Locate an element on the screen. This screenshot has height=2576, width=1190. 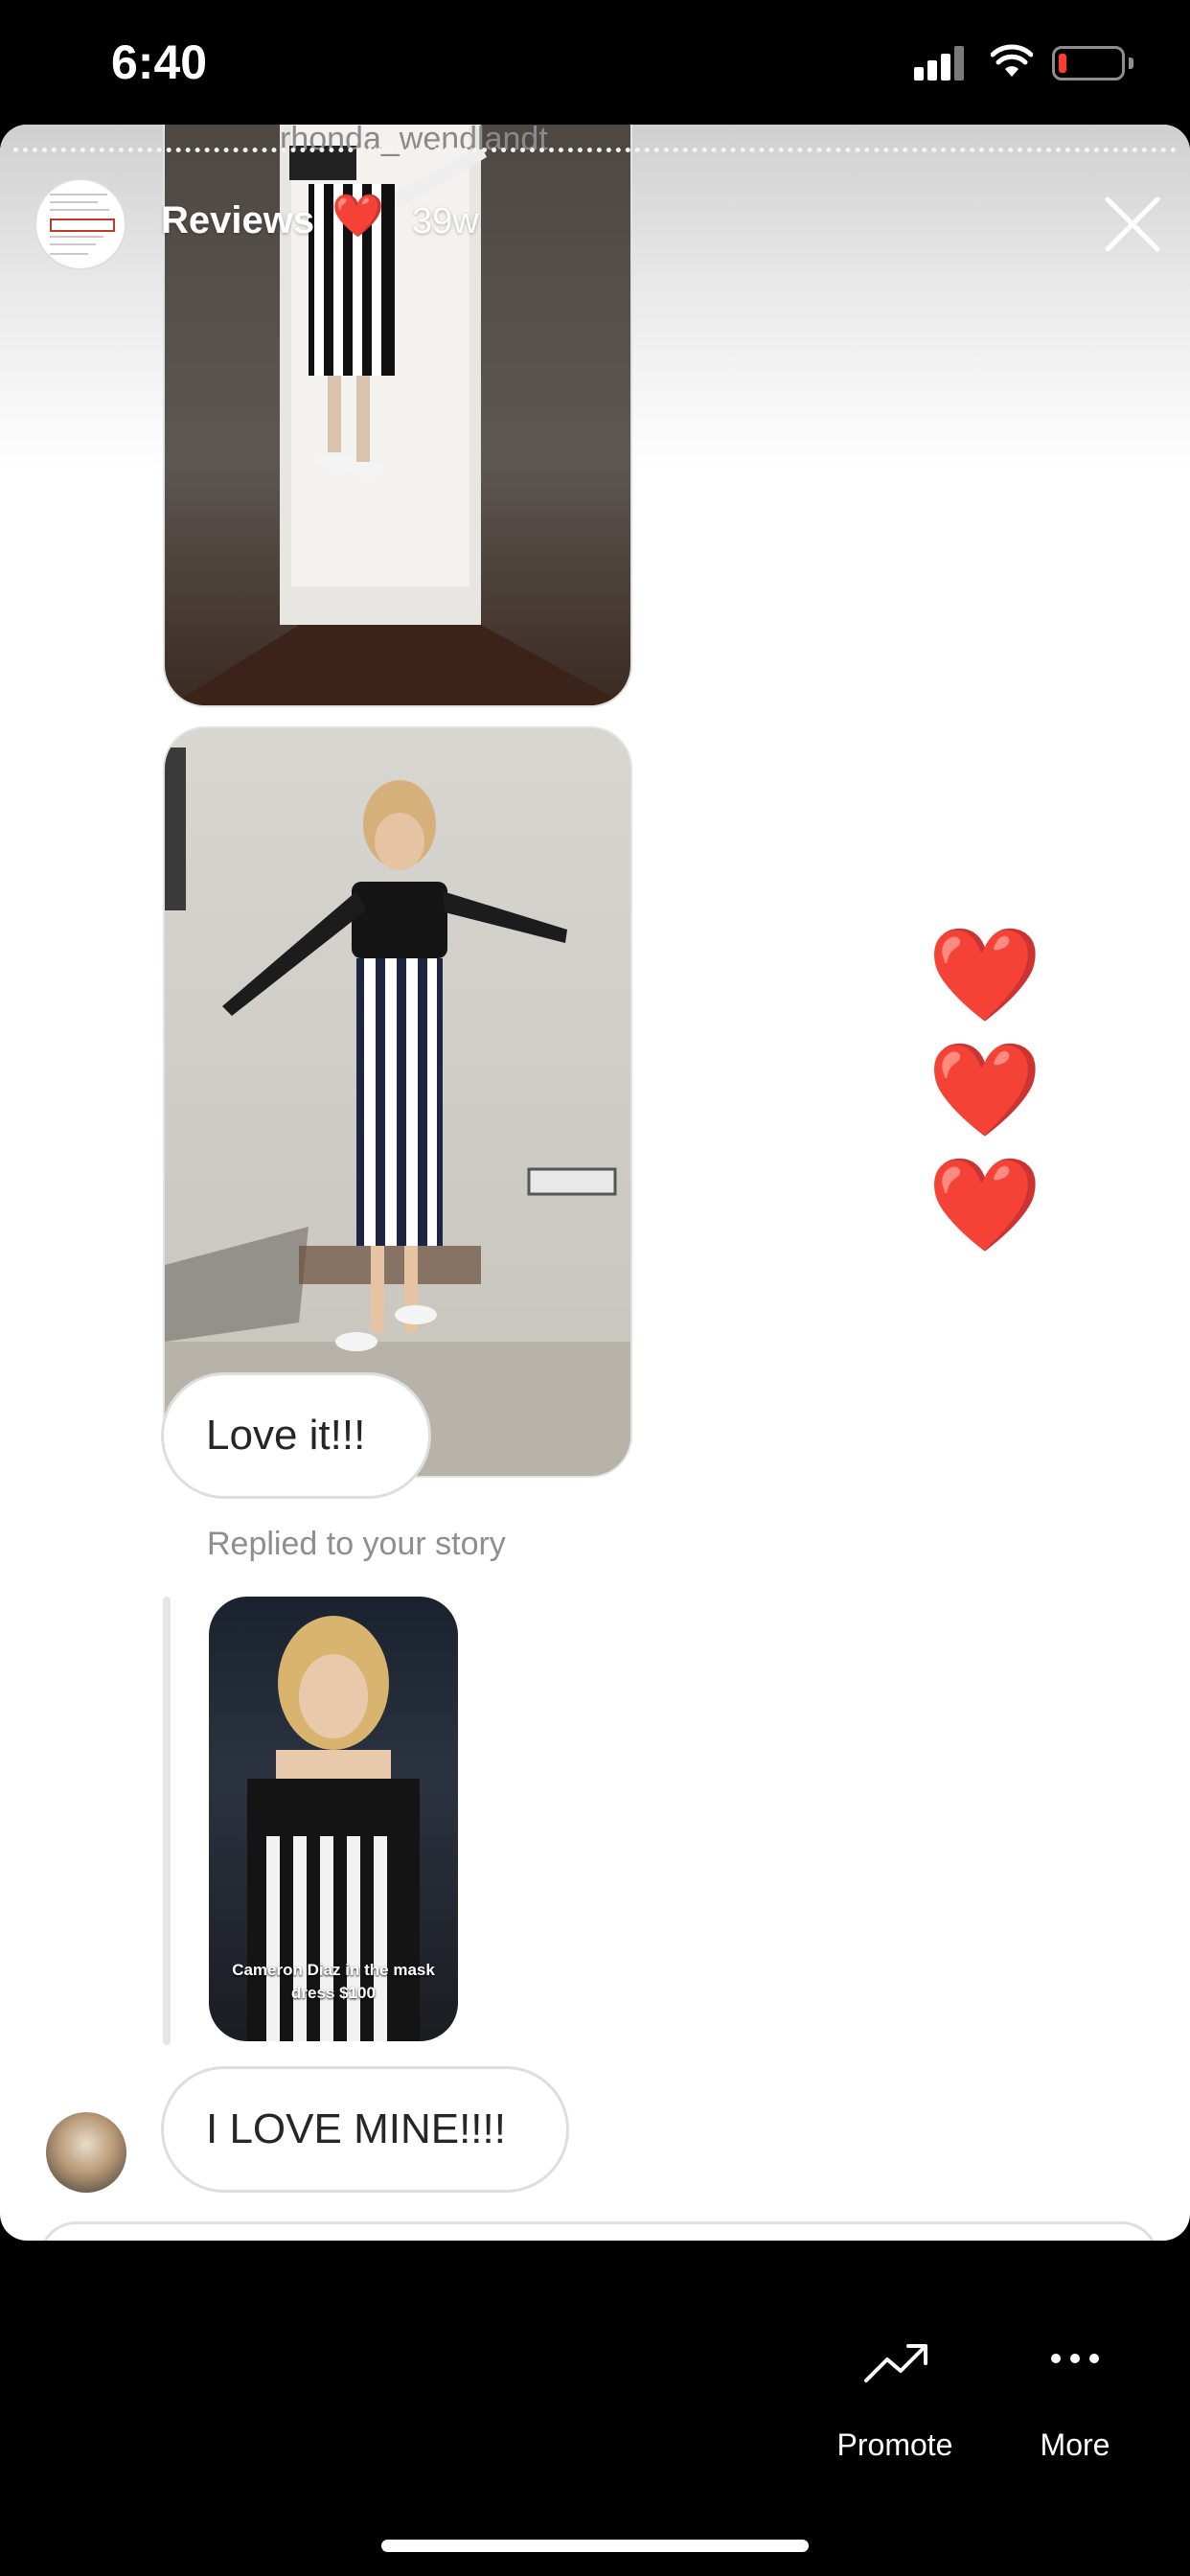
story-title: Reviews is located at coordinates (238, 220).